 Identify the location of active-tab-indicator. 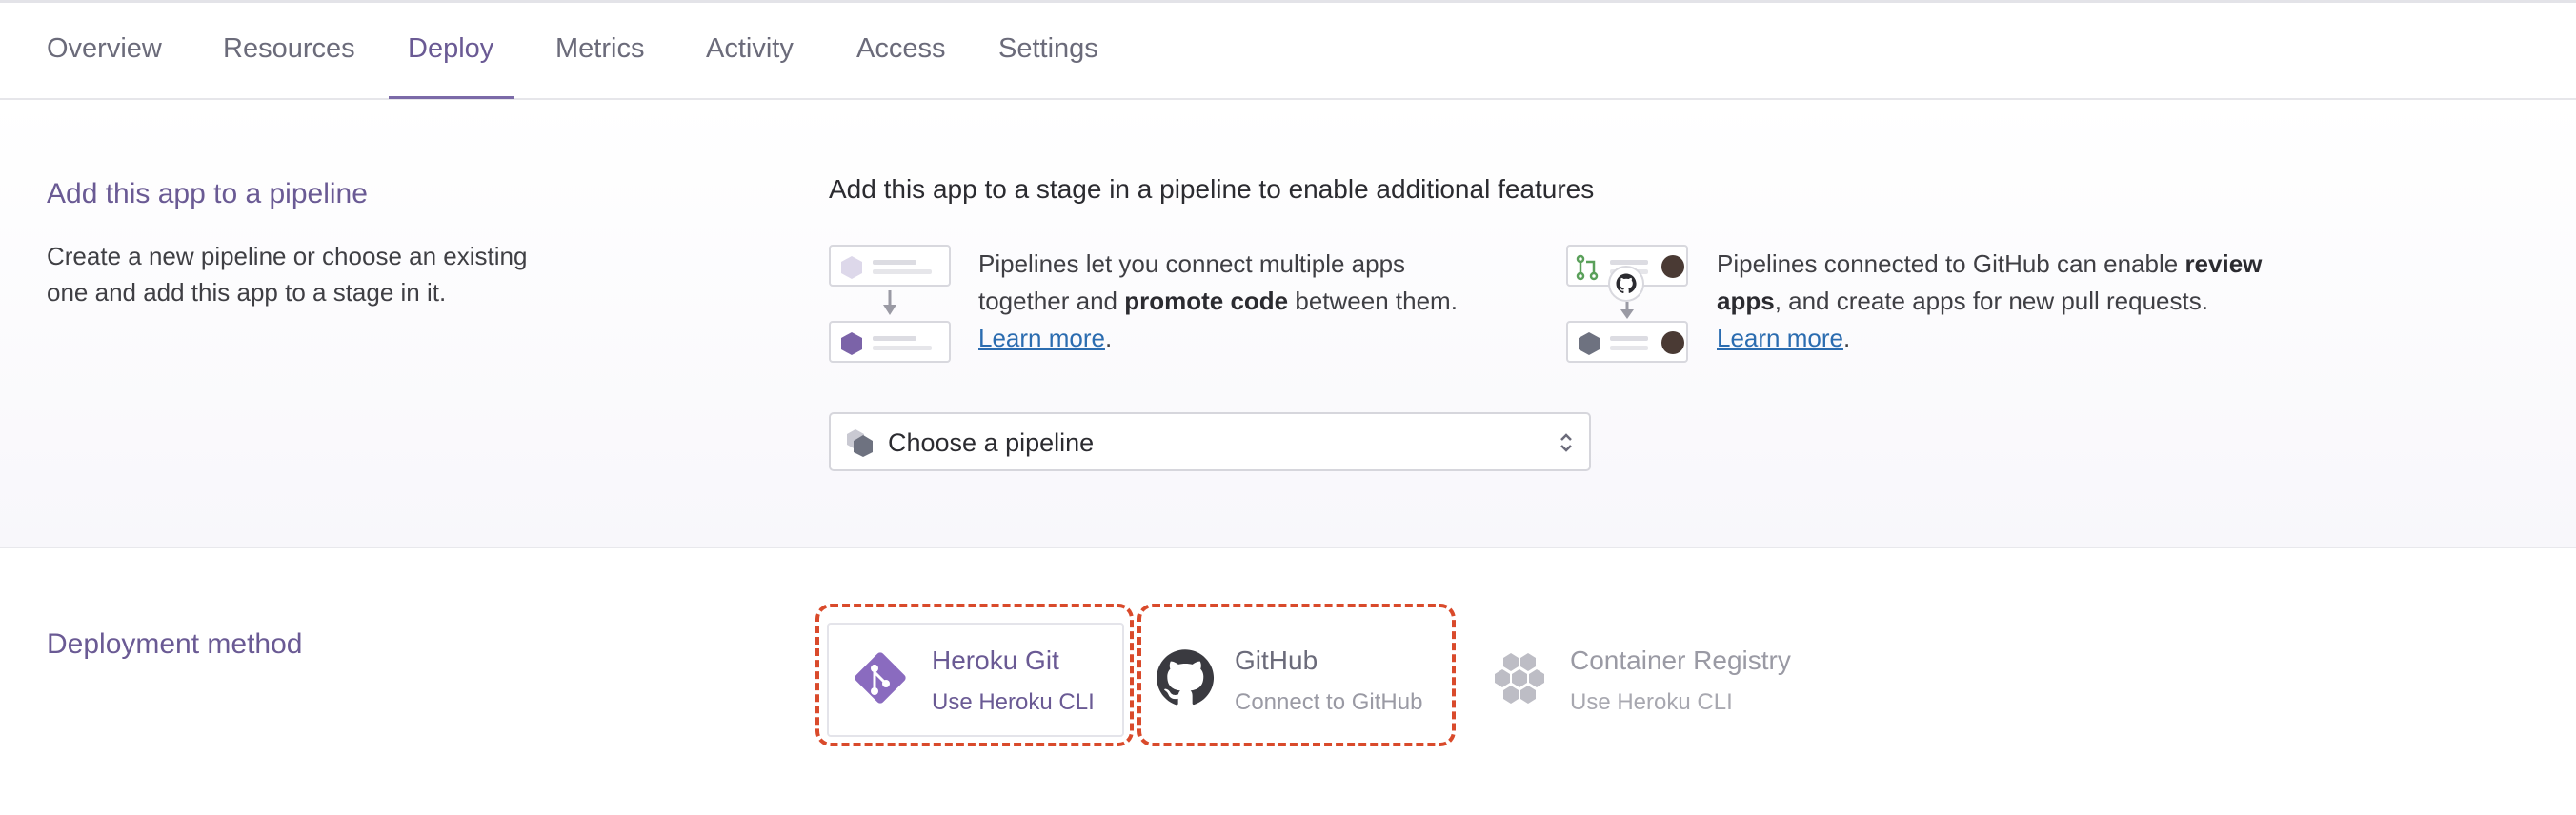
(451, 97).